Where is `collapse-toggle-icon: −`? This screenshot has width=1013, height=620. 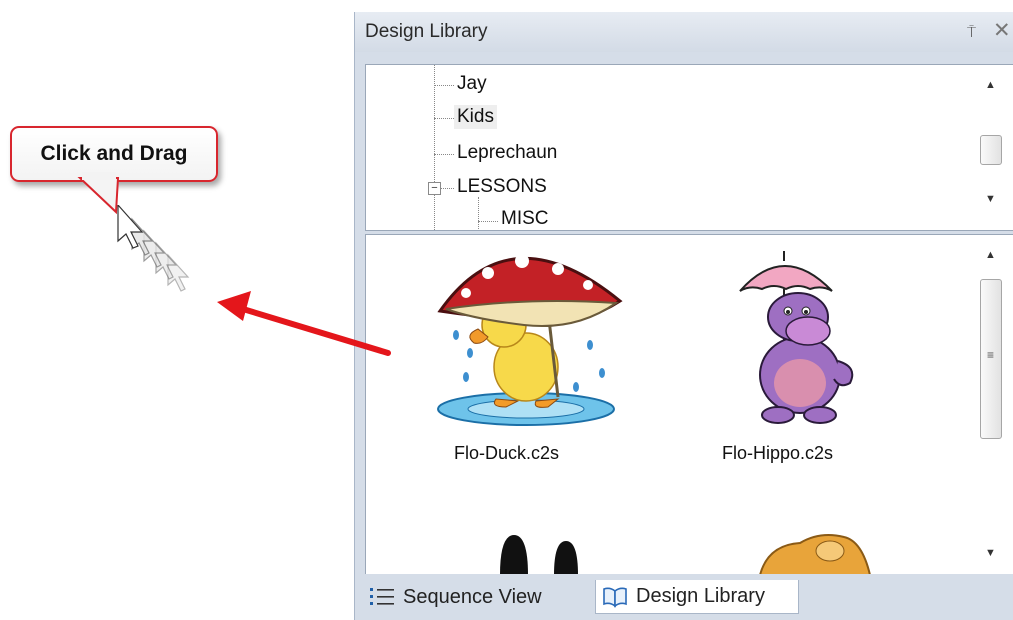 collapse-toggle-icon: − is located at coordinates (434, 188).